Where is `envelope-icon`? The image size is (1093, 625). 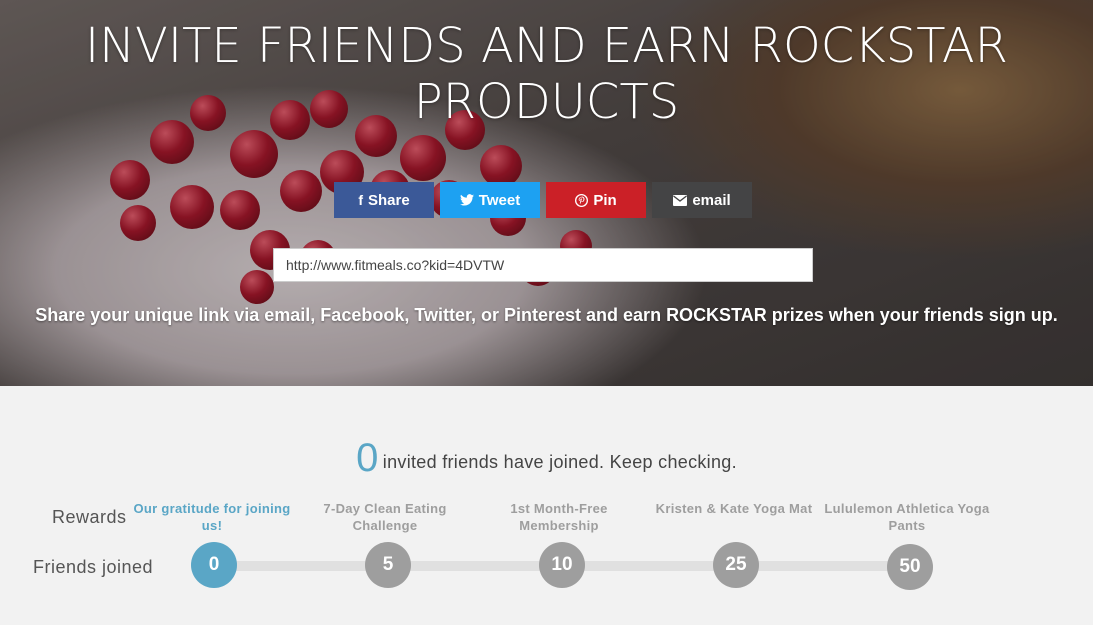 envelope-icon is located at coordinates (680, 200).